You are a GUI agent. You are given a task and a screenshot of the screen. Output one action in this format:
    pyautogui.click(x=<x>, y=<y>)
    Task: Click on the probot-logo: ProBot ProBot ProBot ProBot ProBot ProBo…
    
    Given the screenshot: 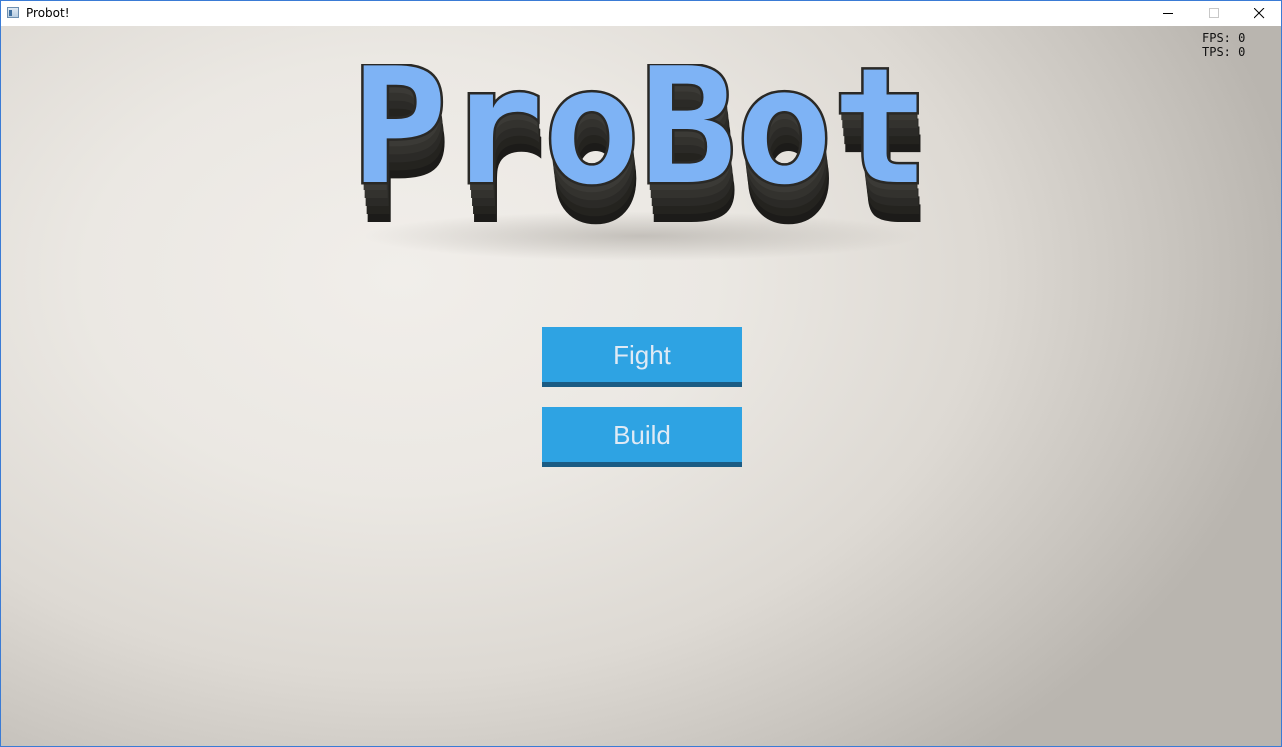 What is the action you would take?
    pyautogui.click(x=641, y=162)
    